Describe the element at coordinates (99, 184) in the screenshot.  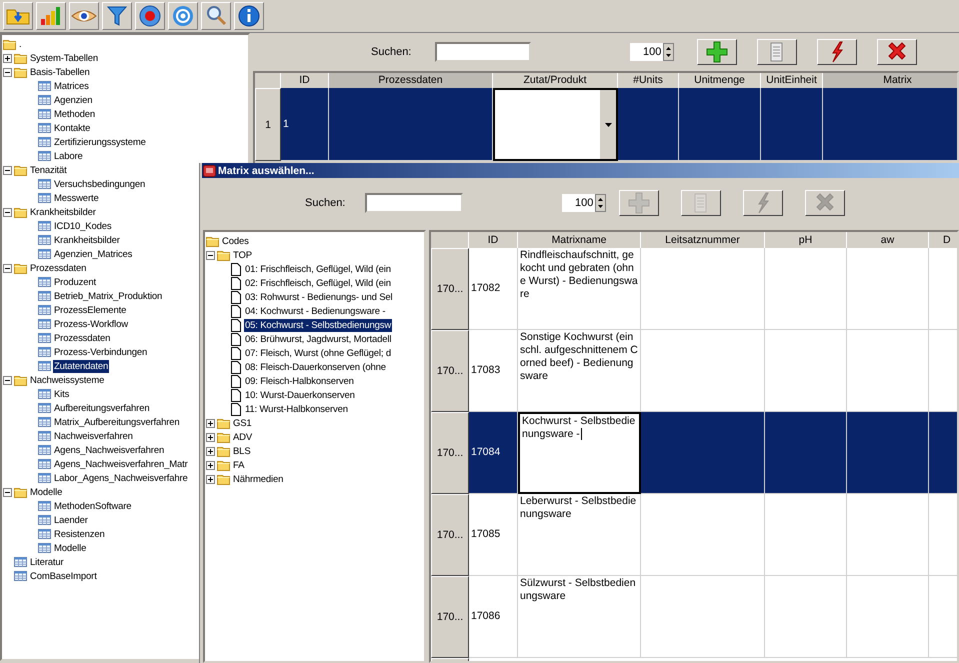
I see `tree-item: Versuchsbedingungen` at that location.